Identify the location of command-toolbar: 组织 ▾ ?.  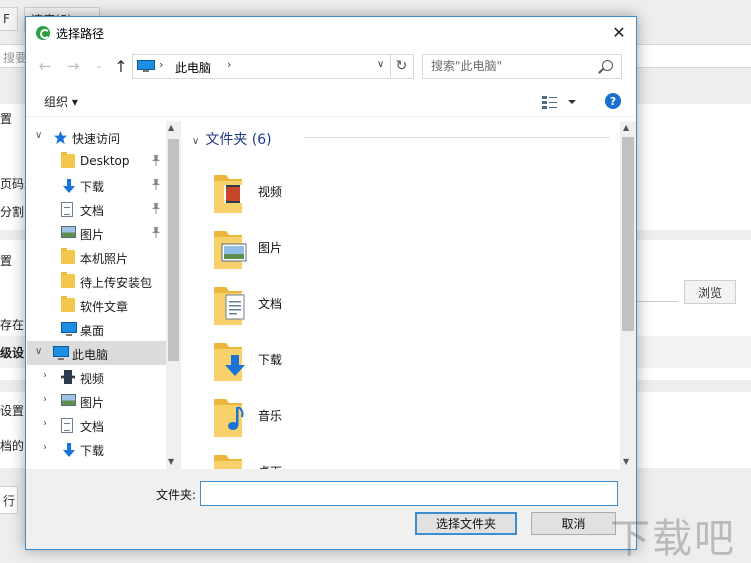
(331, 101).